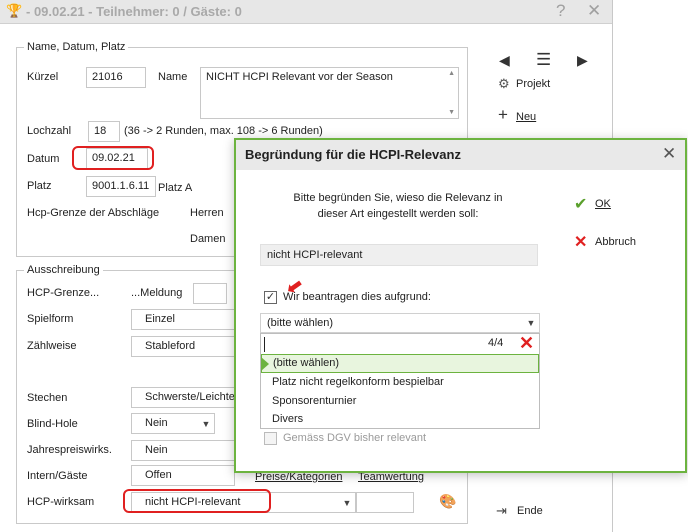 Image resolution: width=688 pixels, height=532 pixels. I want to click on meldung-field, so click(210, 293).